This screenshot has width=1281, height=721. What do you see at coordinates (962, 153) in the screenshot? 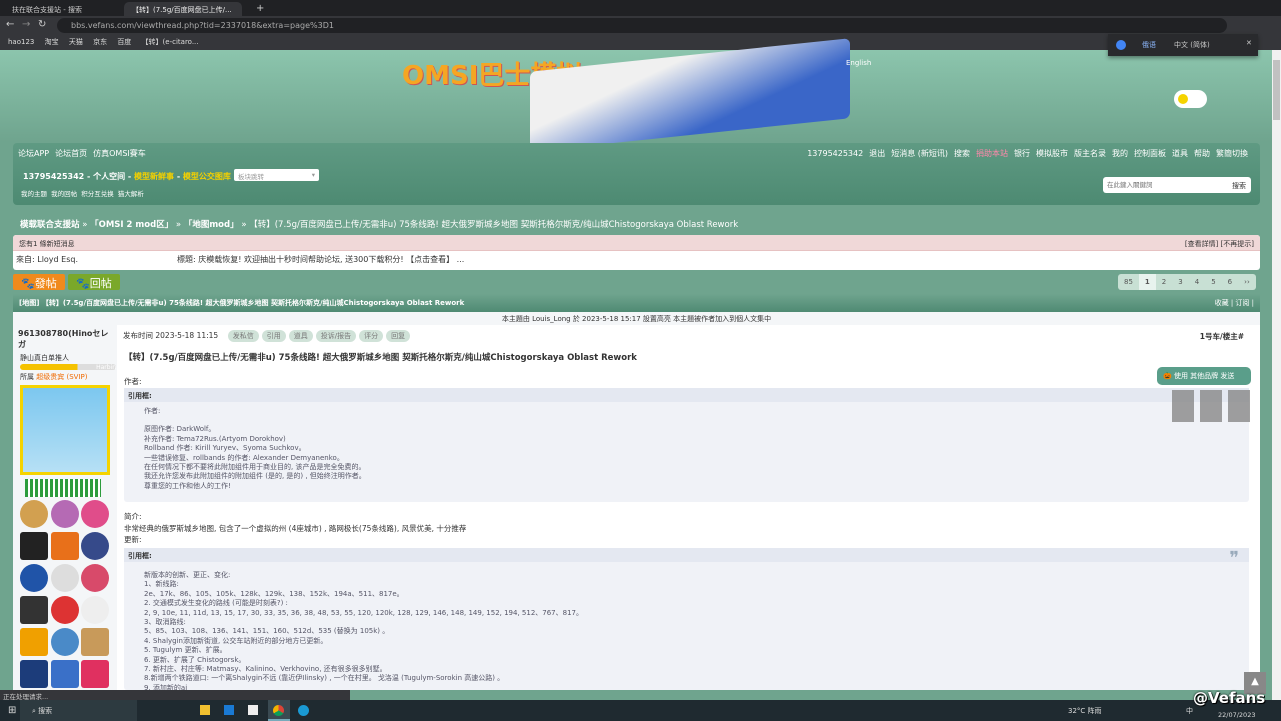
I see `nav-search: 搜索` at bounding box center [962, 153].